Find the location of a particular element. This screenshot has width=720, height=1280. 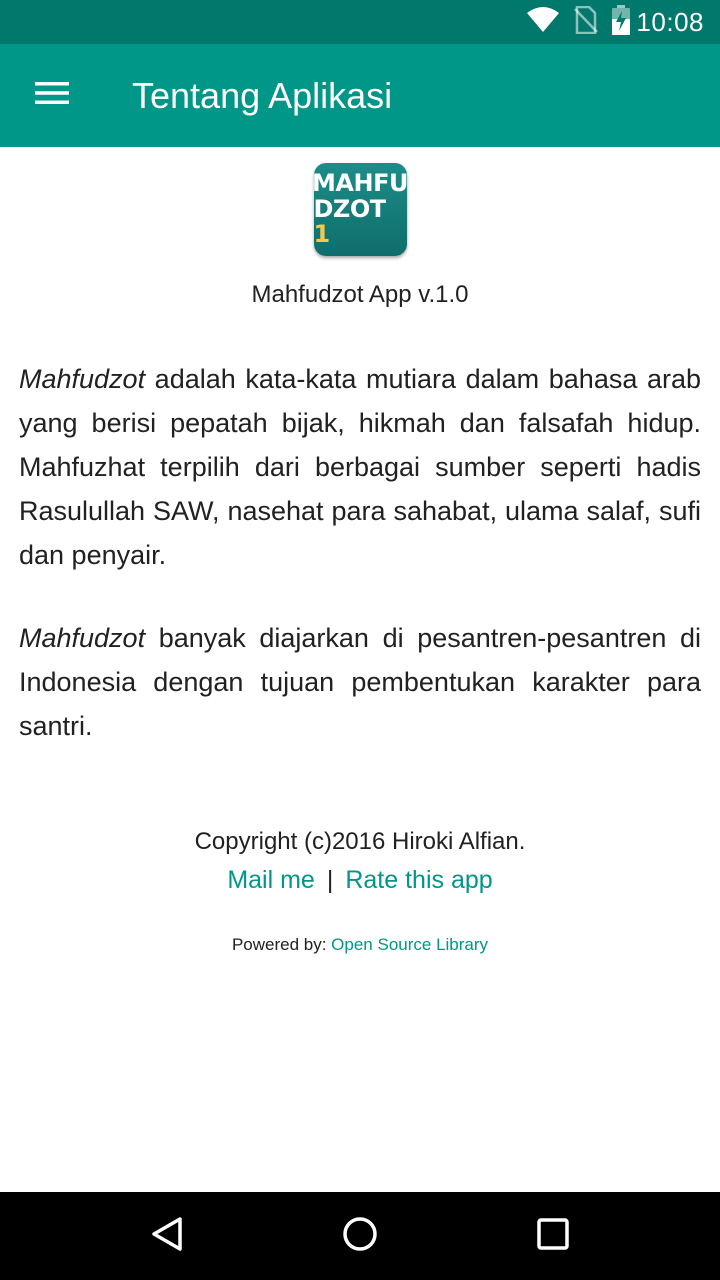

app-version: Mahfudzot App v.1.0 is located at coordinates (360, 294).